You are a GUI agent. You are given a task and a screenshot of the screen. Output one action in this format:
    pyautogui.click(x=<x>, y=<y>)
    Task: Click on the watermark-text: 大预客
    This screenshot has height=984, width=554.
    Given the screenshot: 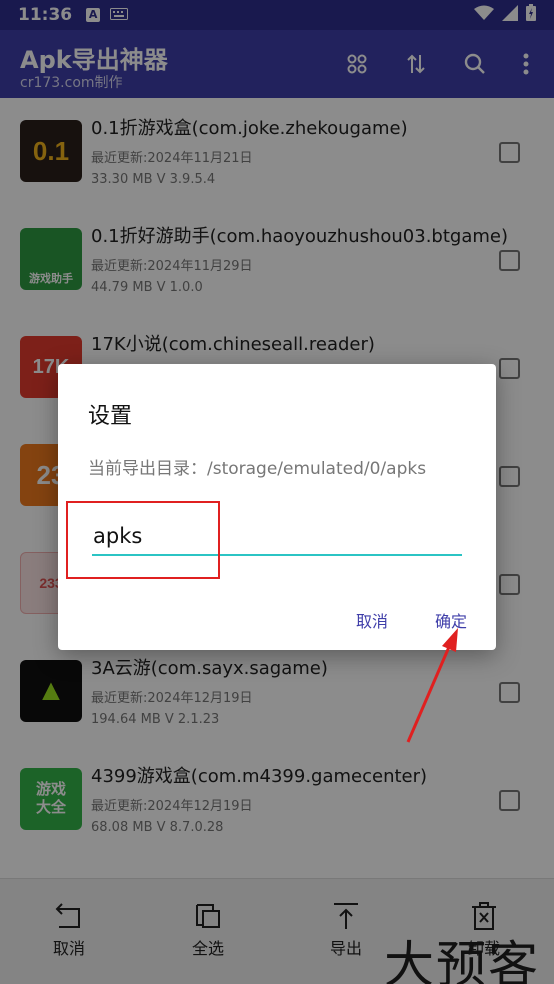 What is the action you would take?
    pyautogui.click(x=462, y=960)
    